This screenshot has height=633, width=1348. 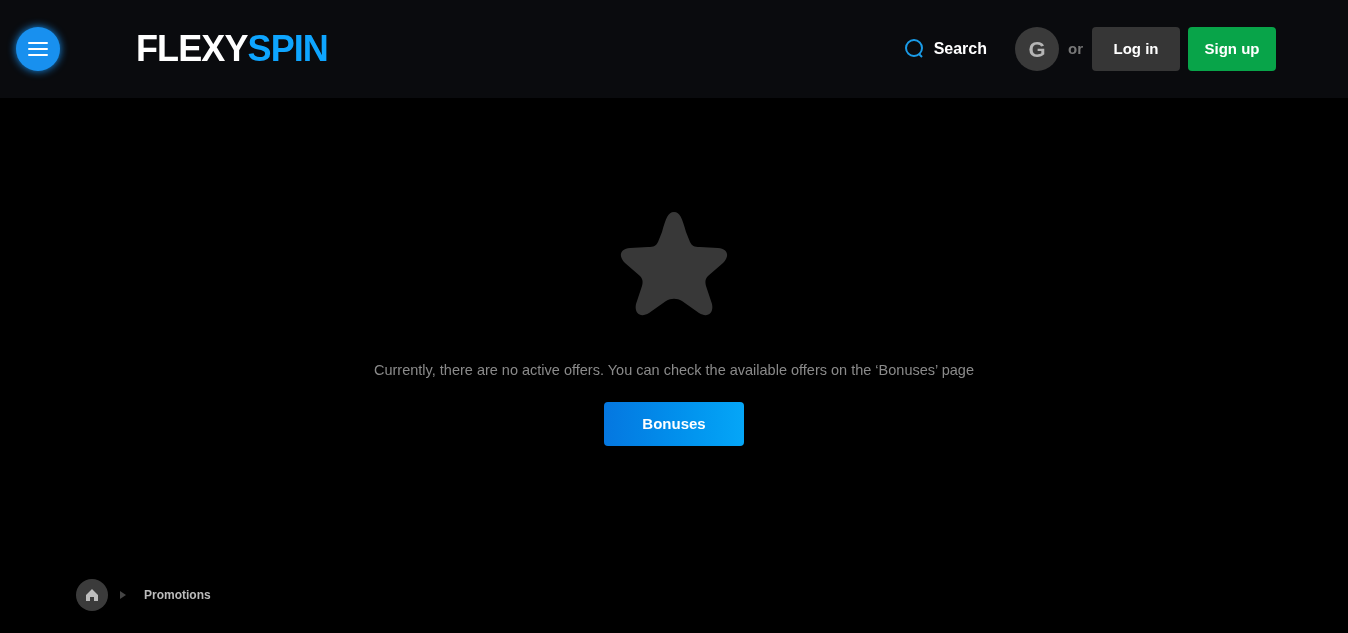 I want to click on logo: FLEXYSPIN, so click(x=232, y=49).